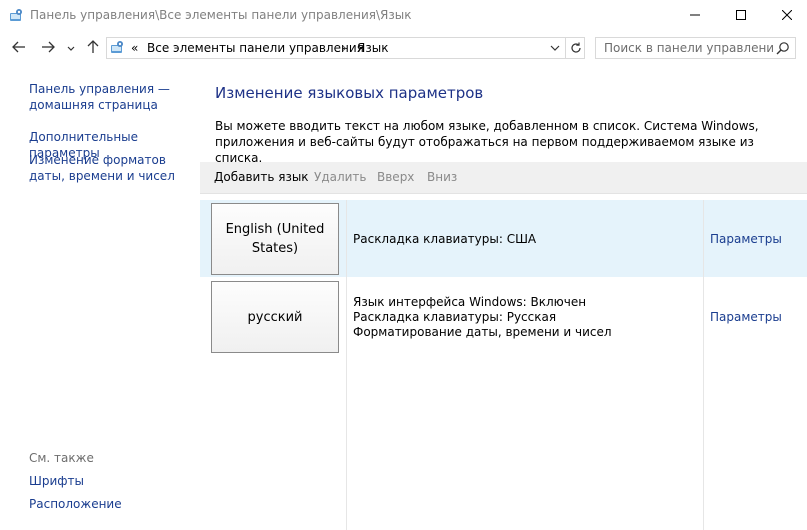 This screenshot has width=807, height=530. I want to click on page-title: Изменение языковых параметров, so click(349, 93).